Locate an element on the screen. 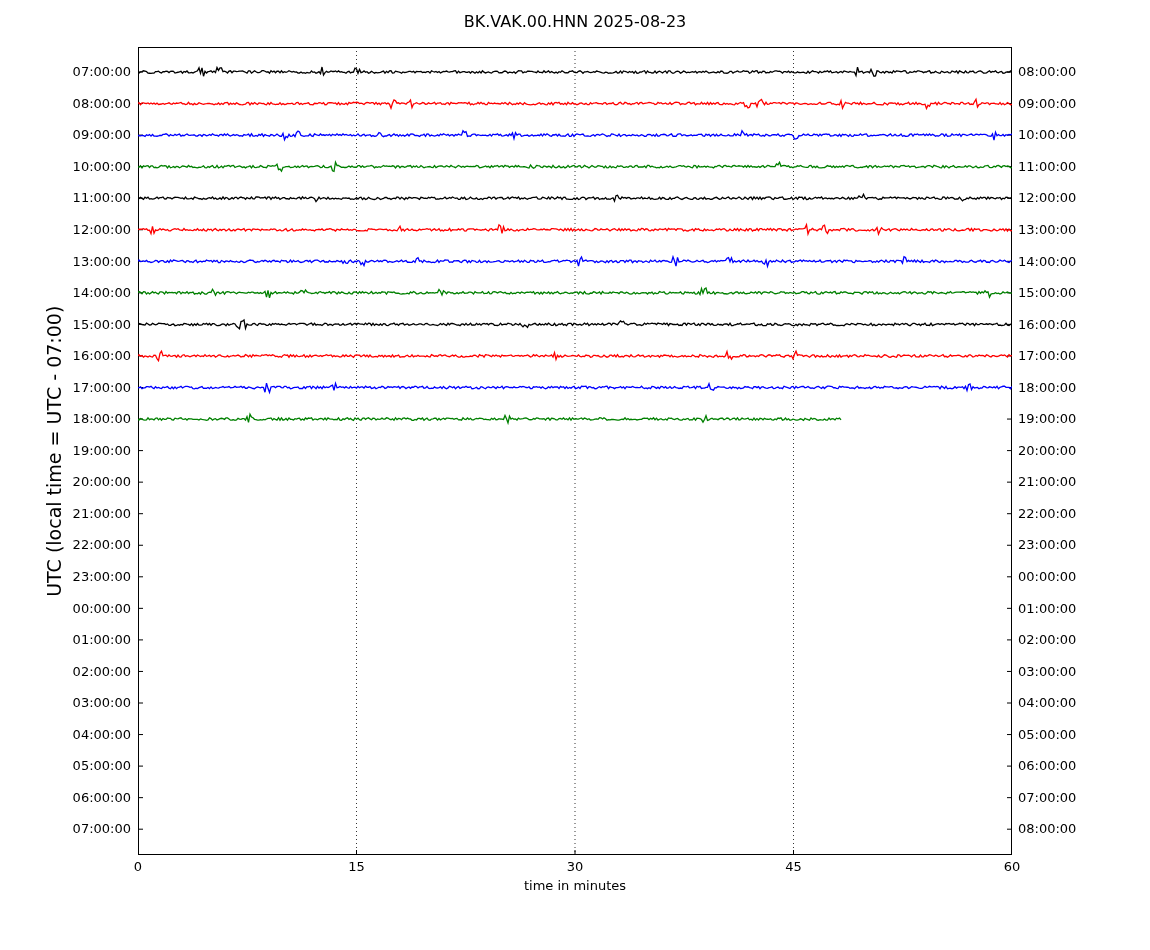 This screenshot has height=950, width=1150. tick-label: 30 is located at coordinates (575, 867).